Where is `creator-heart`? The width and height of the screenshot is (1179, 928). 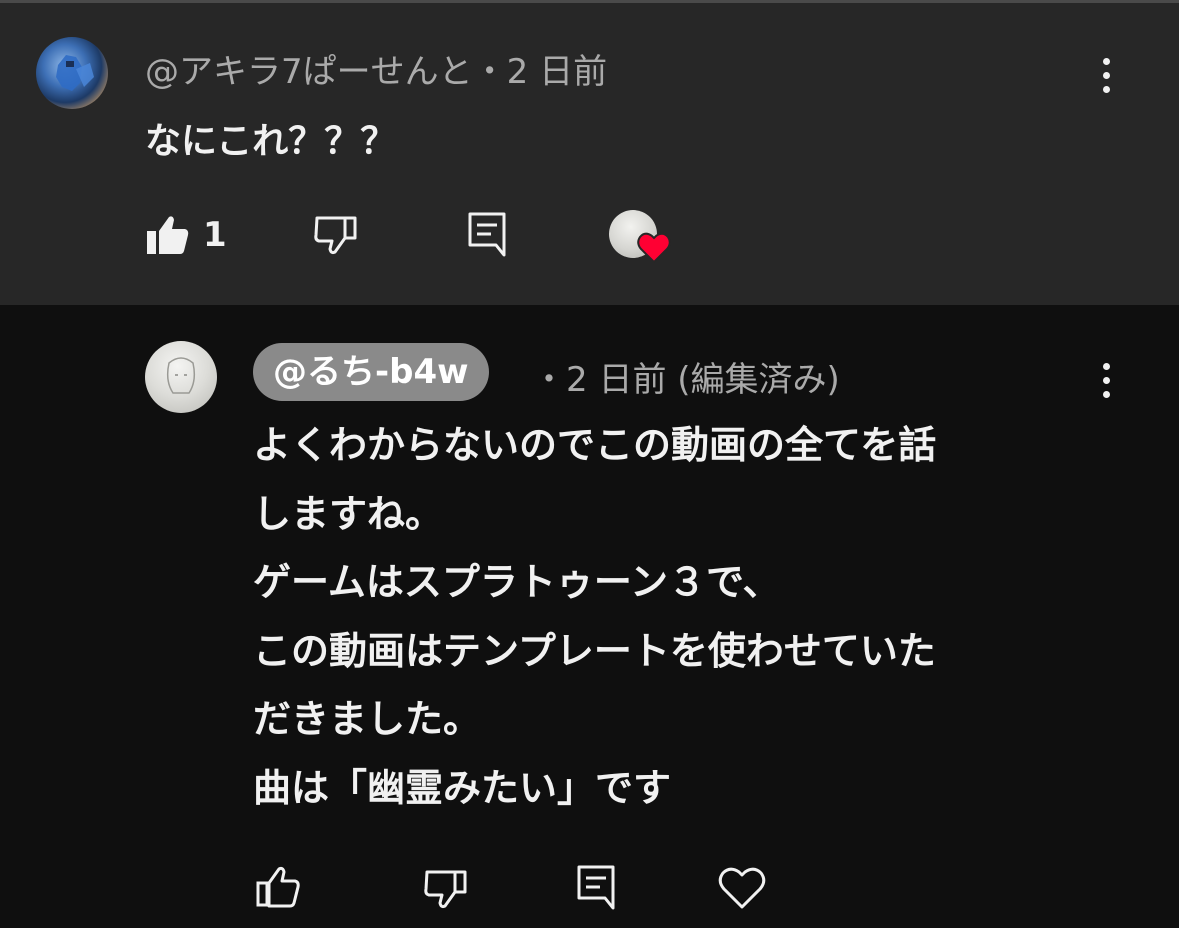 creator-heart is located at coordinates (641, 240).